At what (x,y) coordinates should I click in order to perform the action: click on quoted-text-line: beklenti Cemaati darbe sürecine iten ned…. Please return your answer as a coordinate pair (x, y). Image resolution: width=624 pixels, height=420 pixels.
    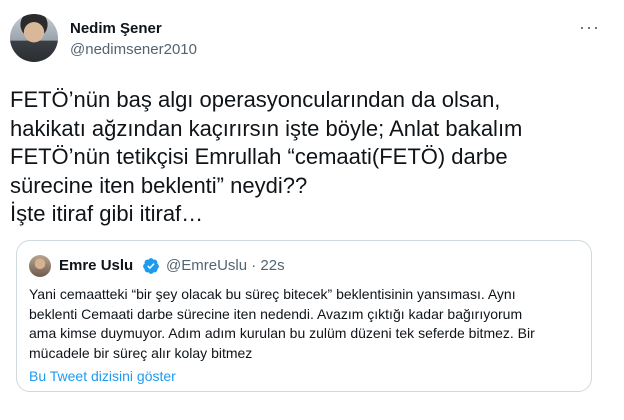
    Looking at the image, I should click on (276, 313).